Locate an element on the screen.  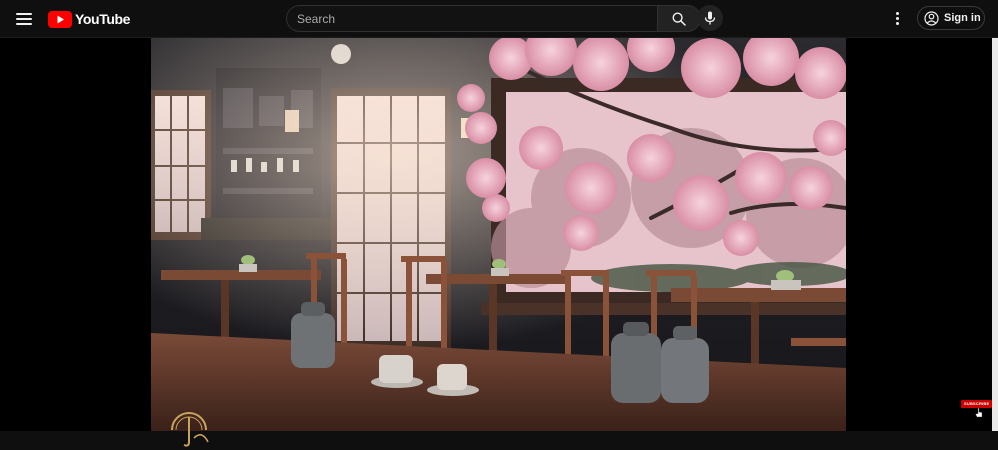
search-button is located at coordinates (679, 18).